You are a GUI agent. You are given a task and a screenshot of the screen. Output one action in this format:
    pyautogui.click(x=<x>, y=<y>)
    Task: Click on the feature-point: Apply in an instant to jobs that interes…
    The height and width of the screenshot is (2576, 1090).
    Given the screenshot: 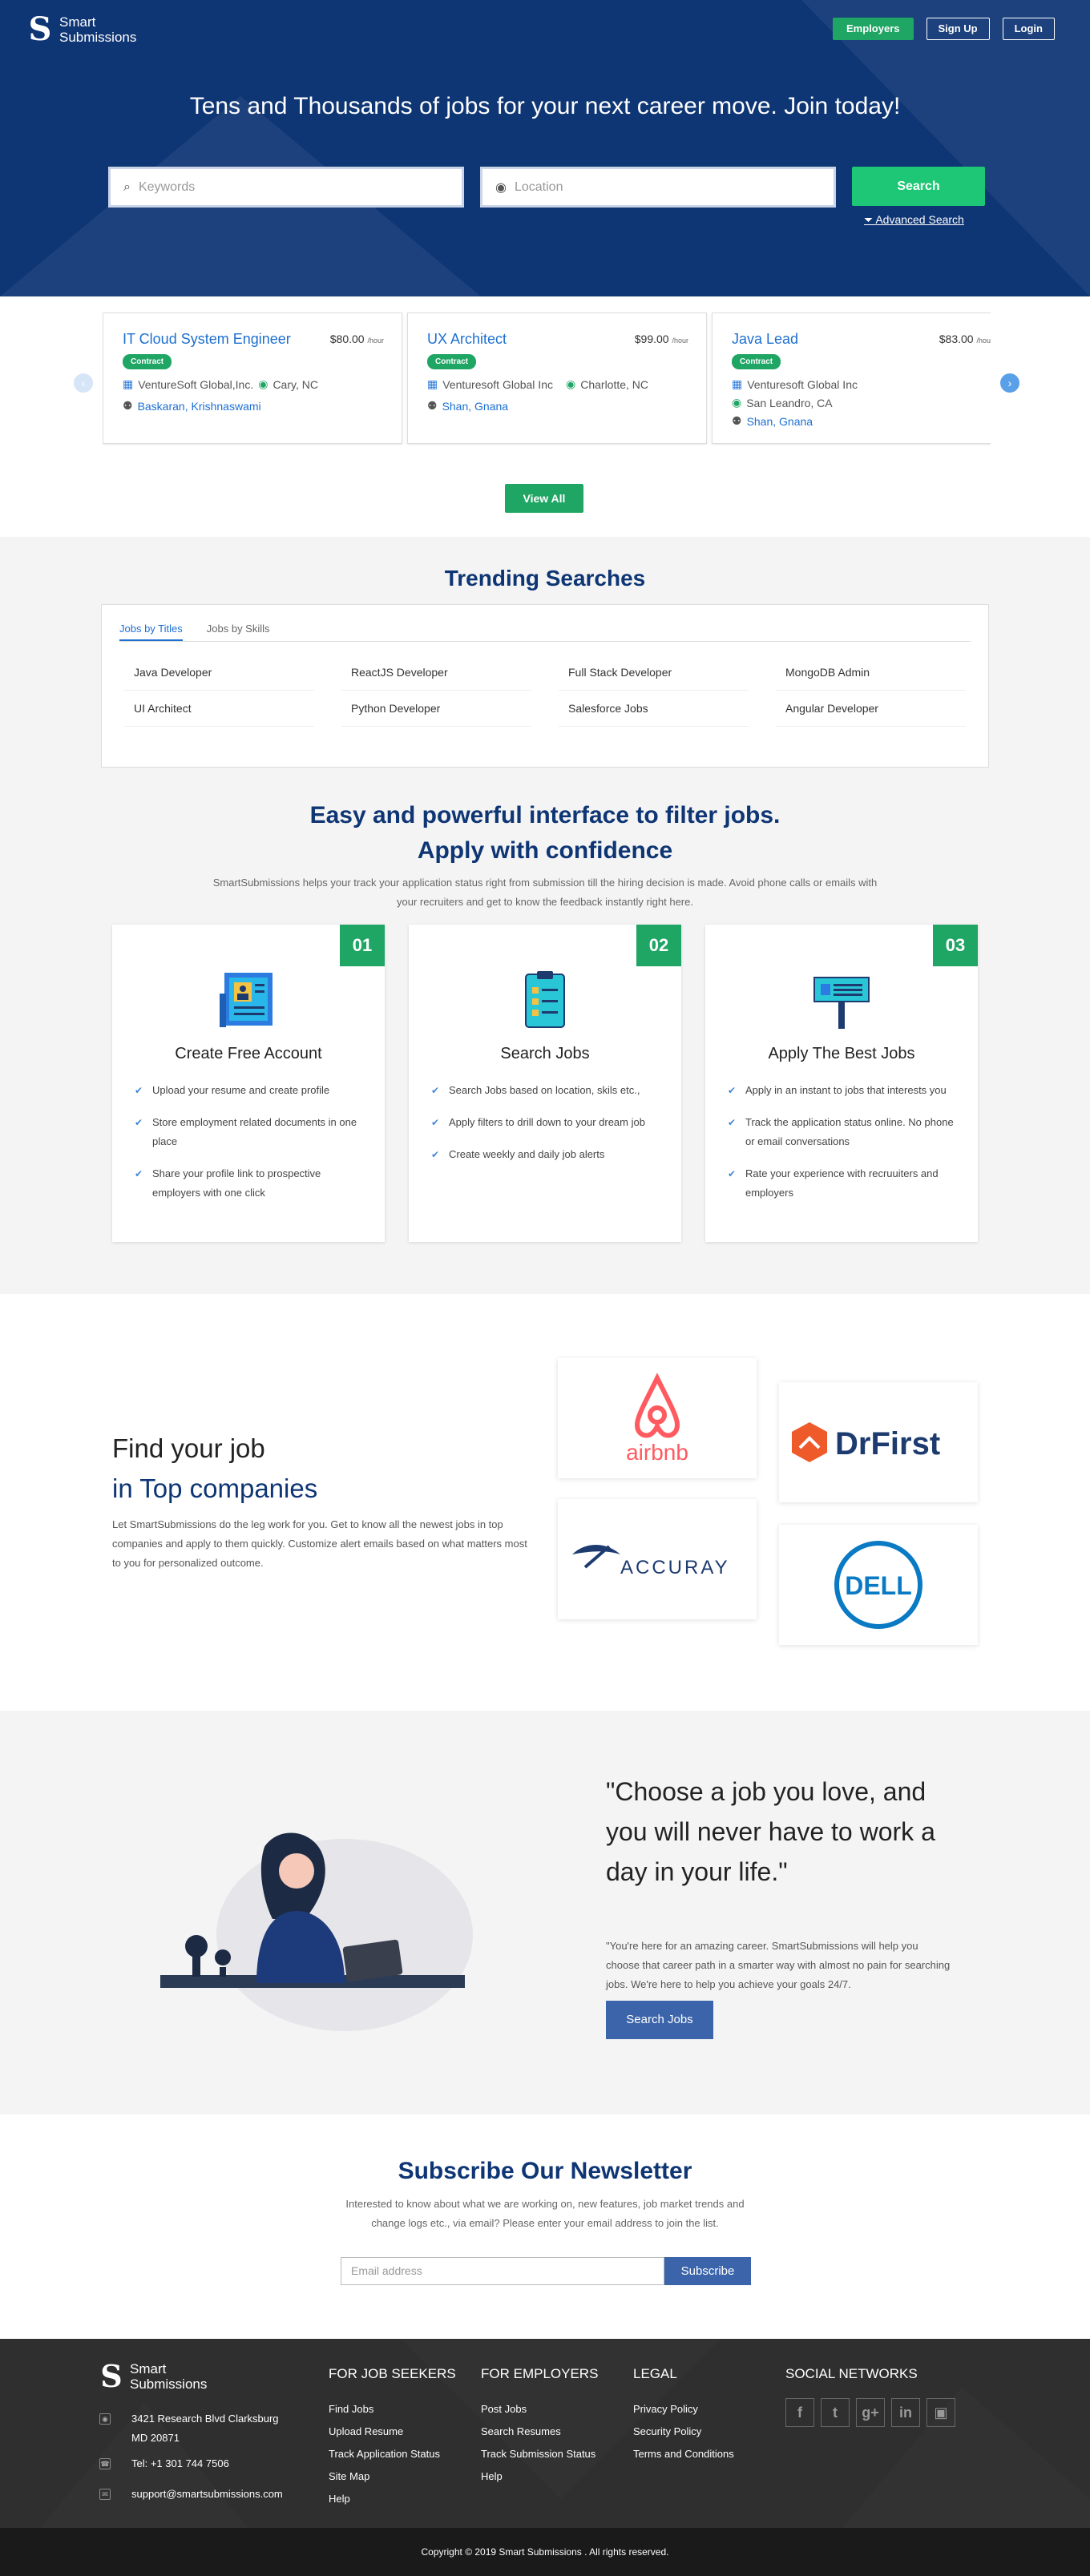 What is the action you would take?
    pyautogui.click(x=842, y=1090)
    